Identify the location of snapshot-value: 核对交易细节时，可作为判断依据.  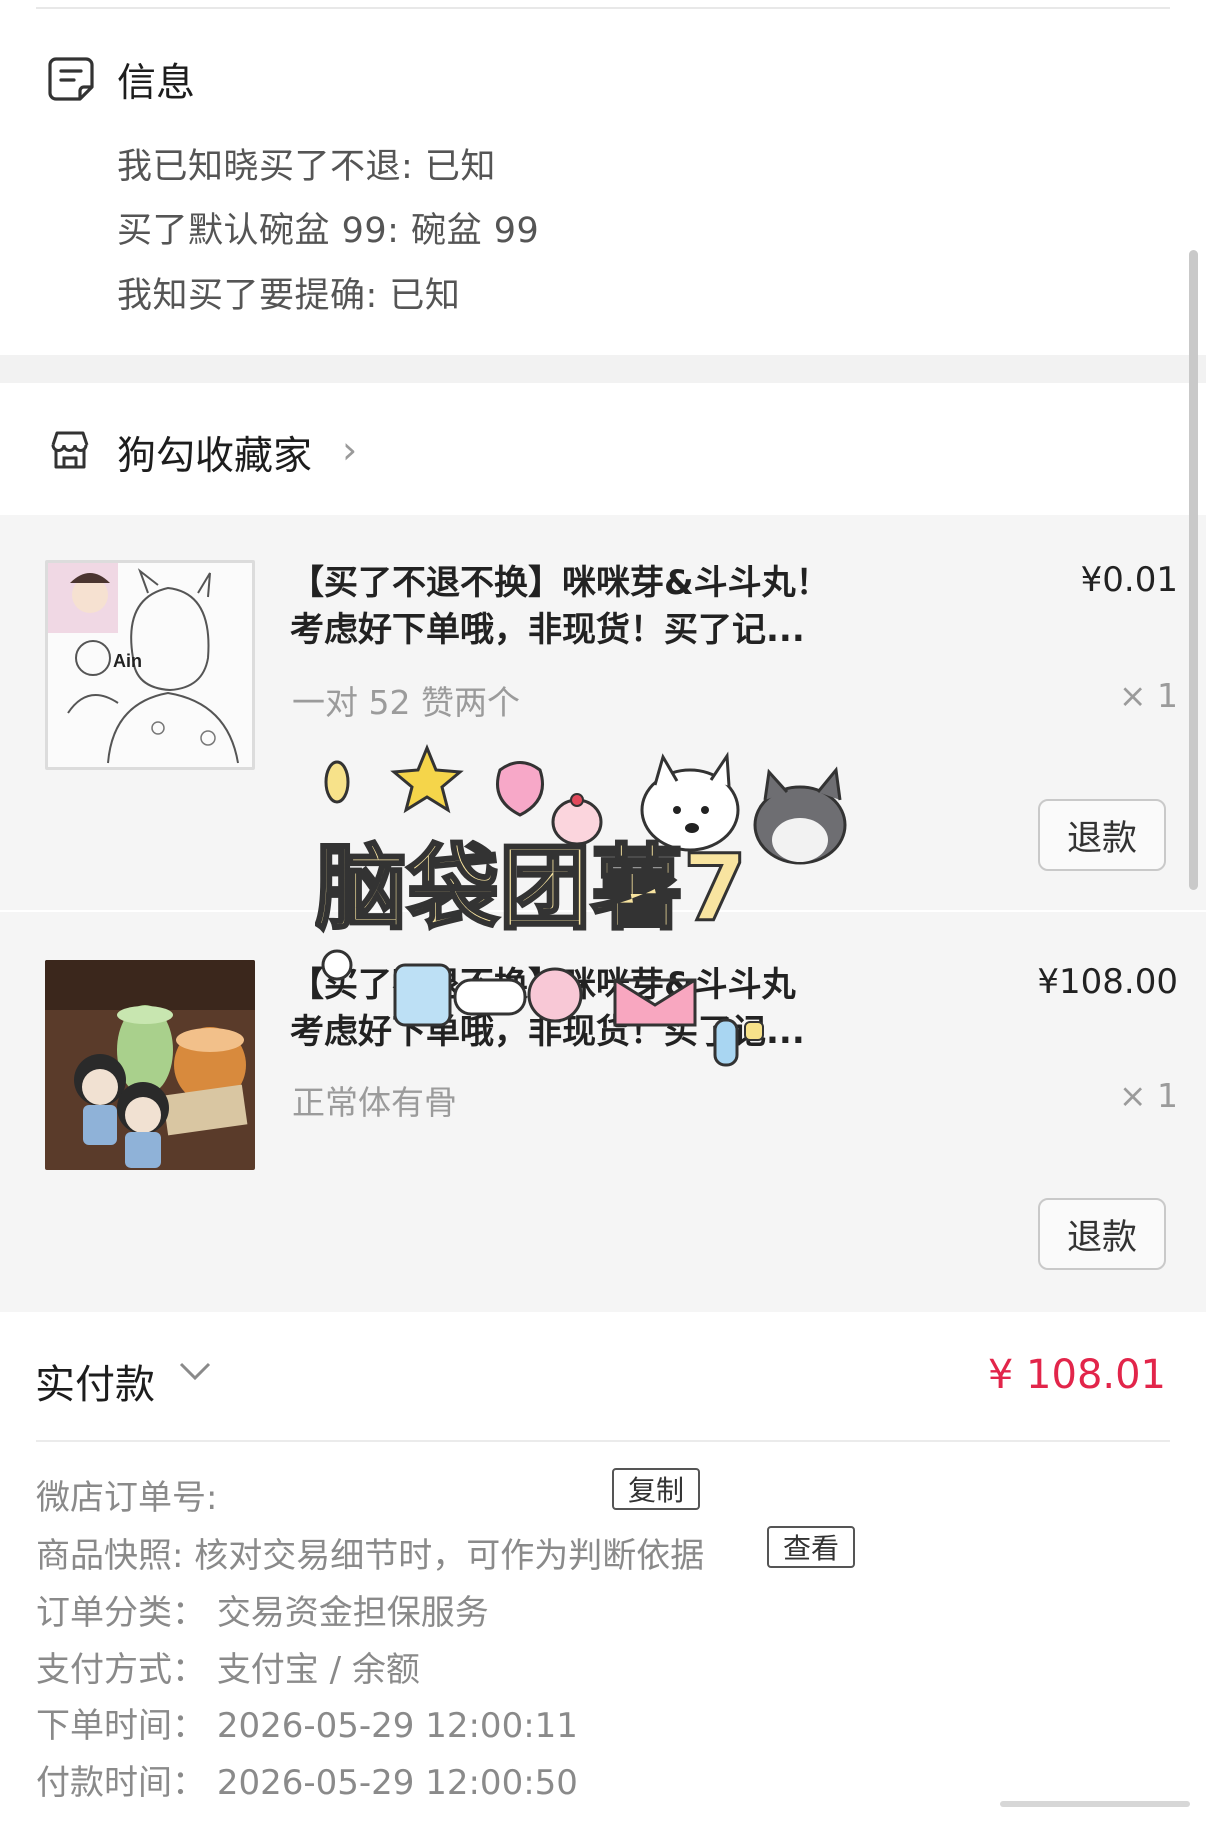
(449, 1556).